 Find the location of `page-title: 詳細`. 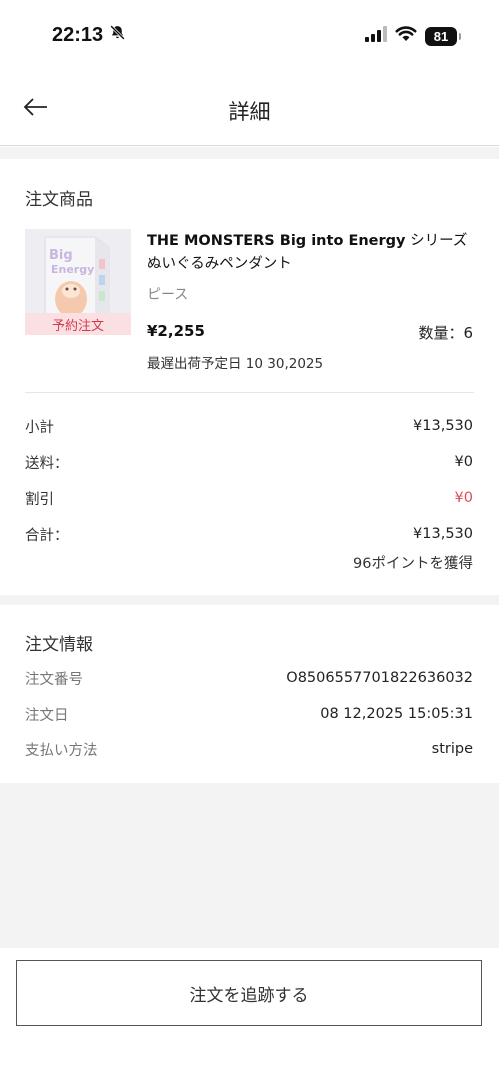

page-title: 詳細 is located at coordinates (249, 112).